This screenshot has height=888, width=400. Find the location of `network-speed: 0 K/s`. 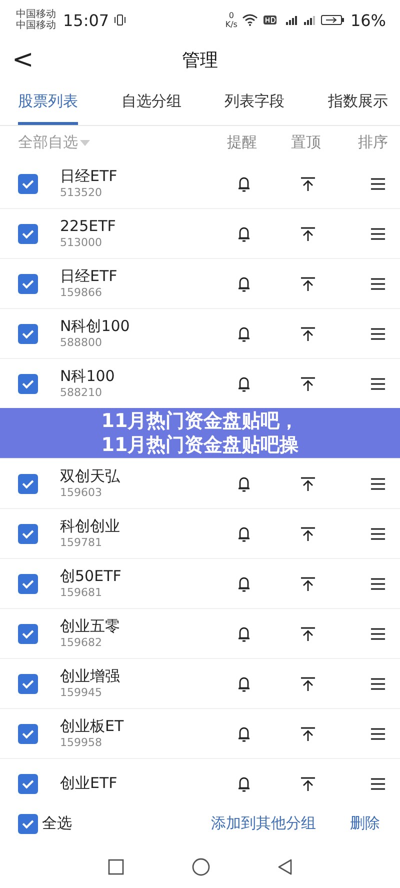

network-speed: 0 K/s is located at coordinates (231, 20).